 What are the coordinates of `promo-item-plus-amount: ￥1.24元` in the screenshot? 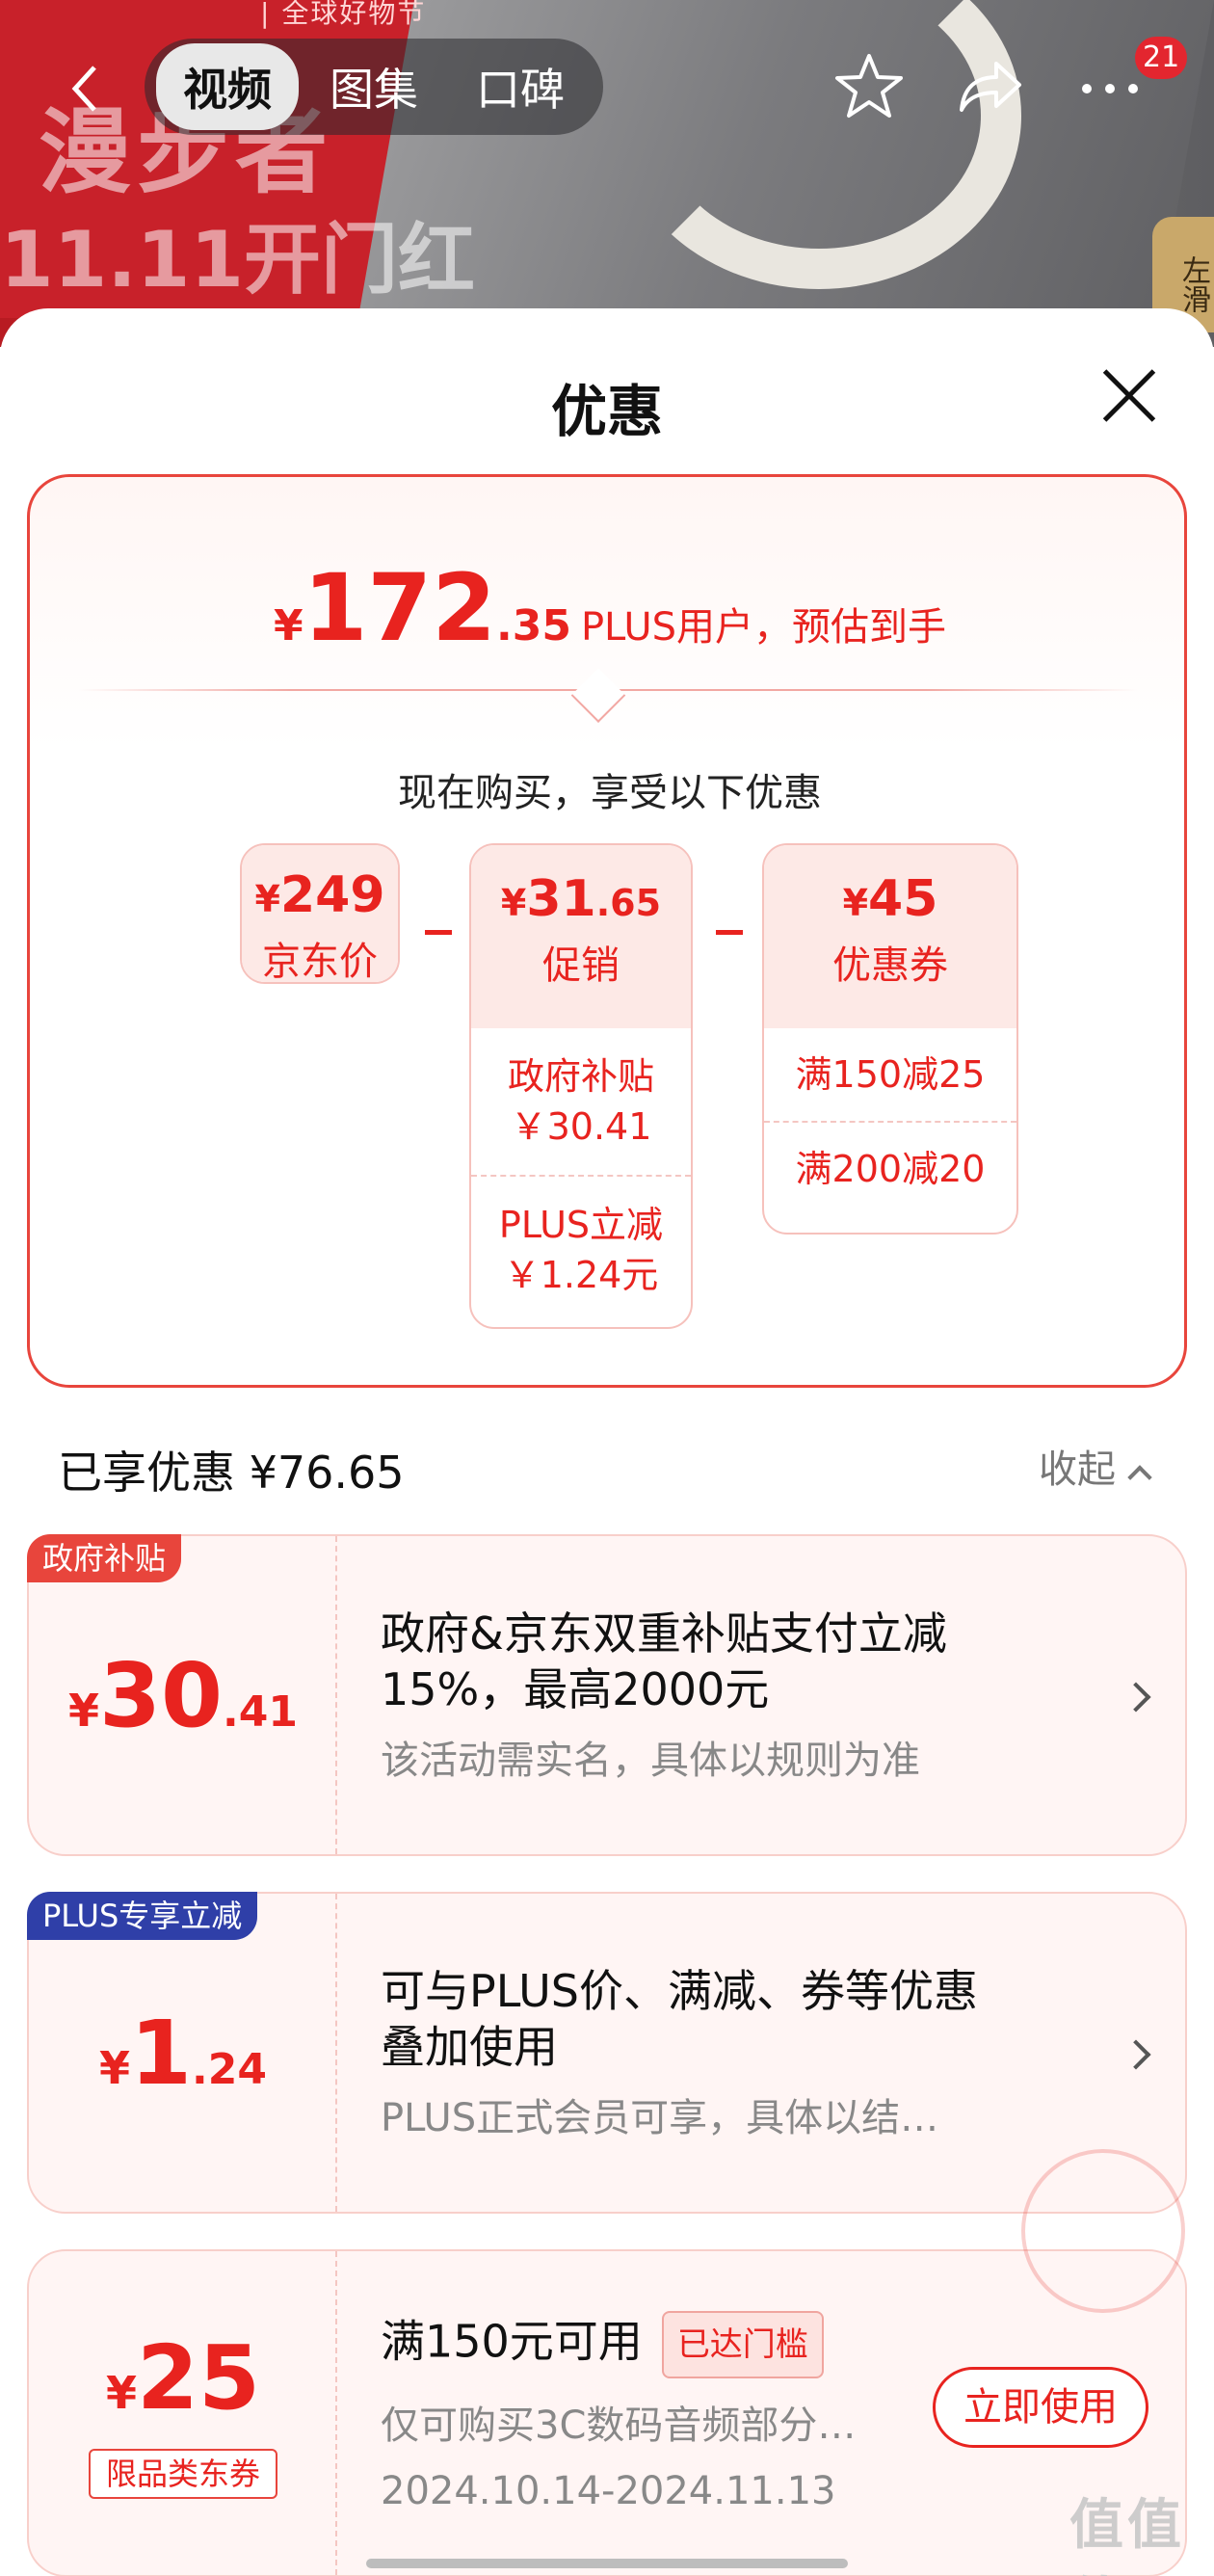 It's located at (581, 1275).